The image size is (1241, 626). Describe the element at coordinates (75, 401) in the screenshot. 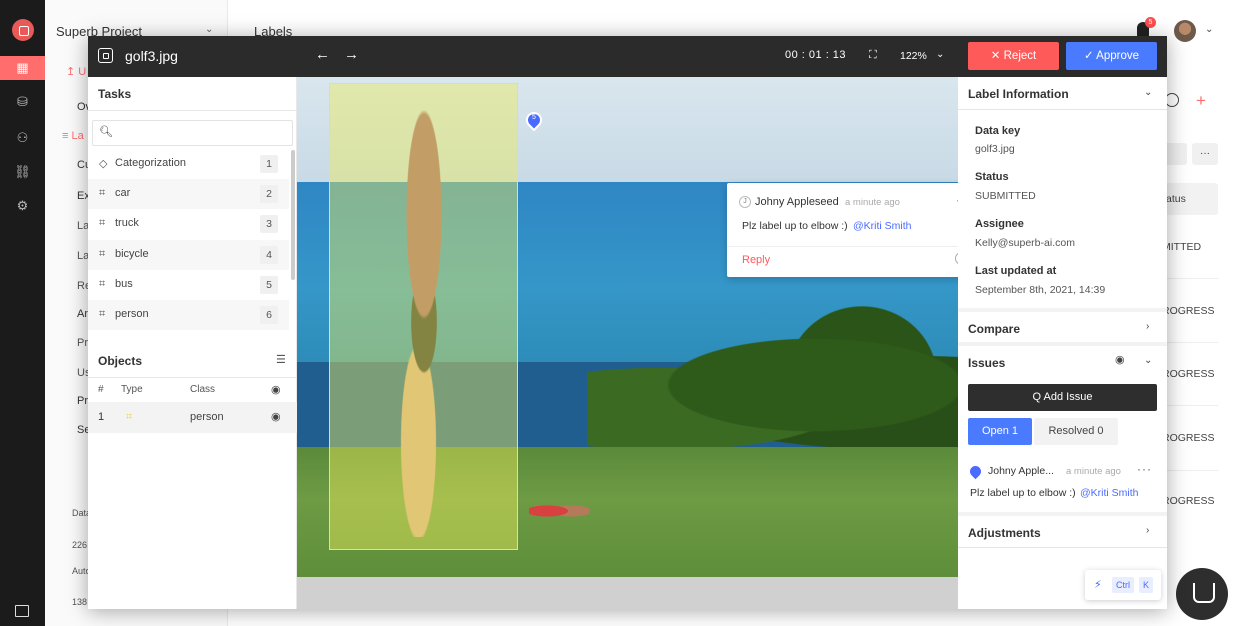

I see `sidebar-item-projects: Pr` at that location.